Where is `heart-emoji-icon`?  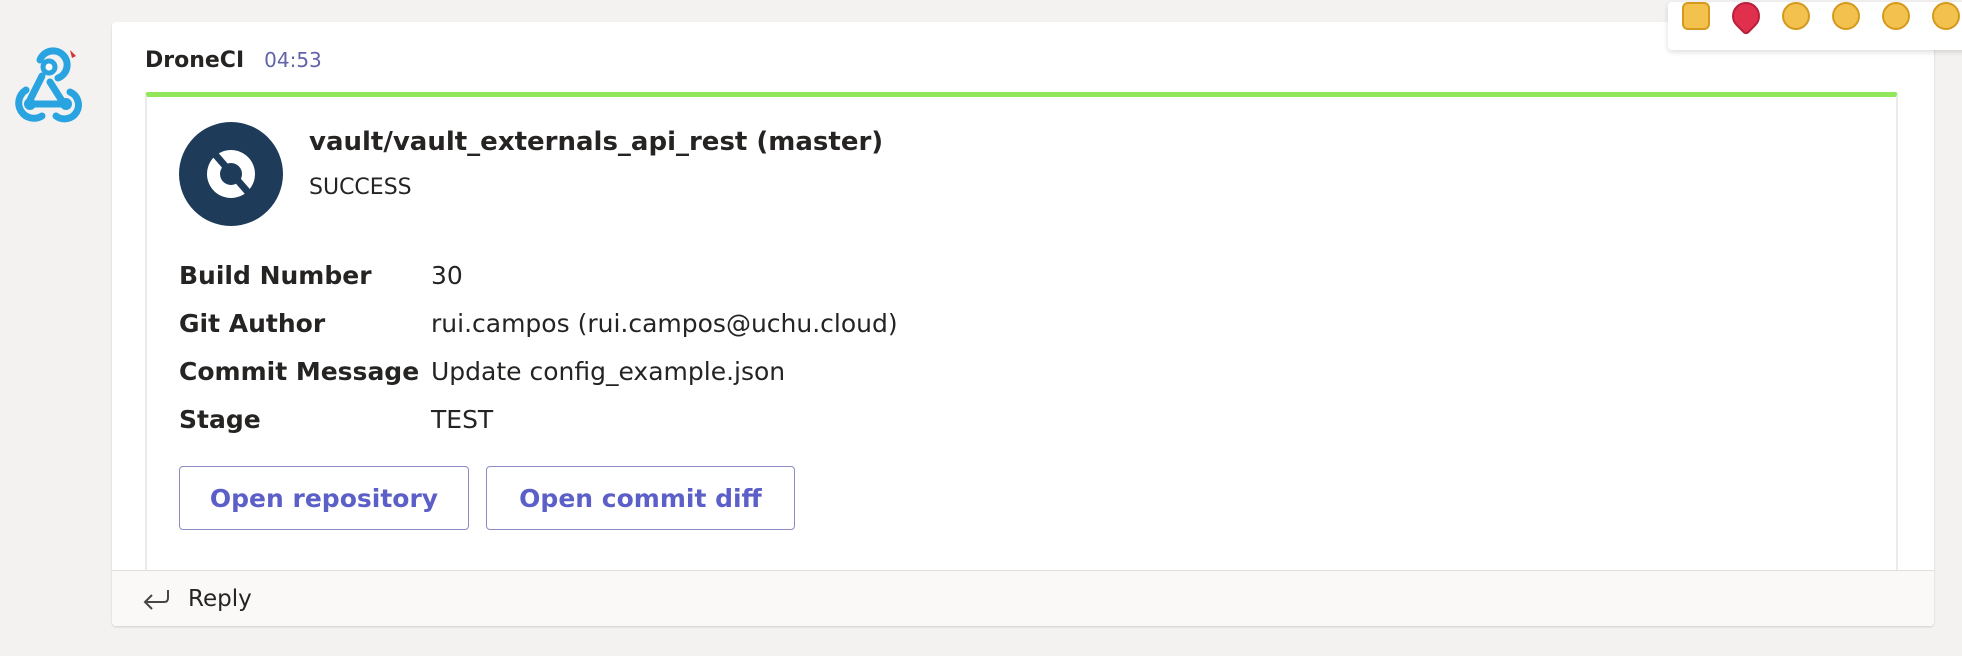 heart-emoji-icon is located at coordinates (1746, 19).